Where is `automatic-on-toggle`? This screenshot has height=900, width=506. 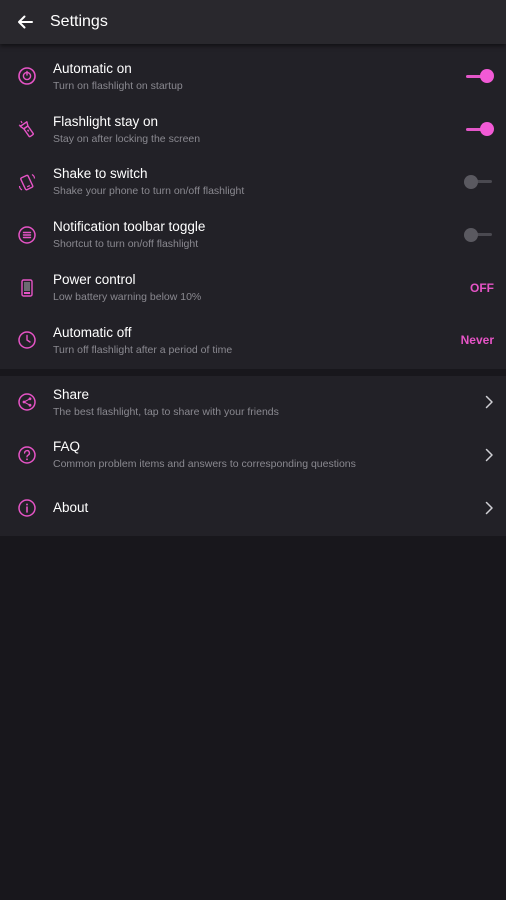 automatic-on-toggle is located at coordinates (479, 76).